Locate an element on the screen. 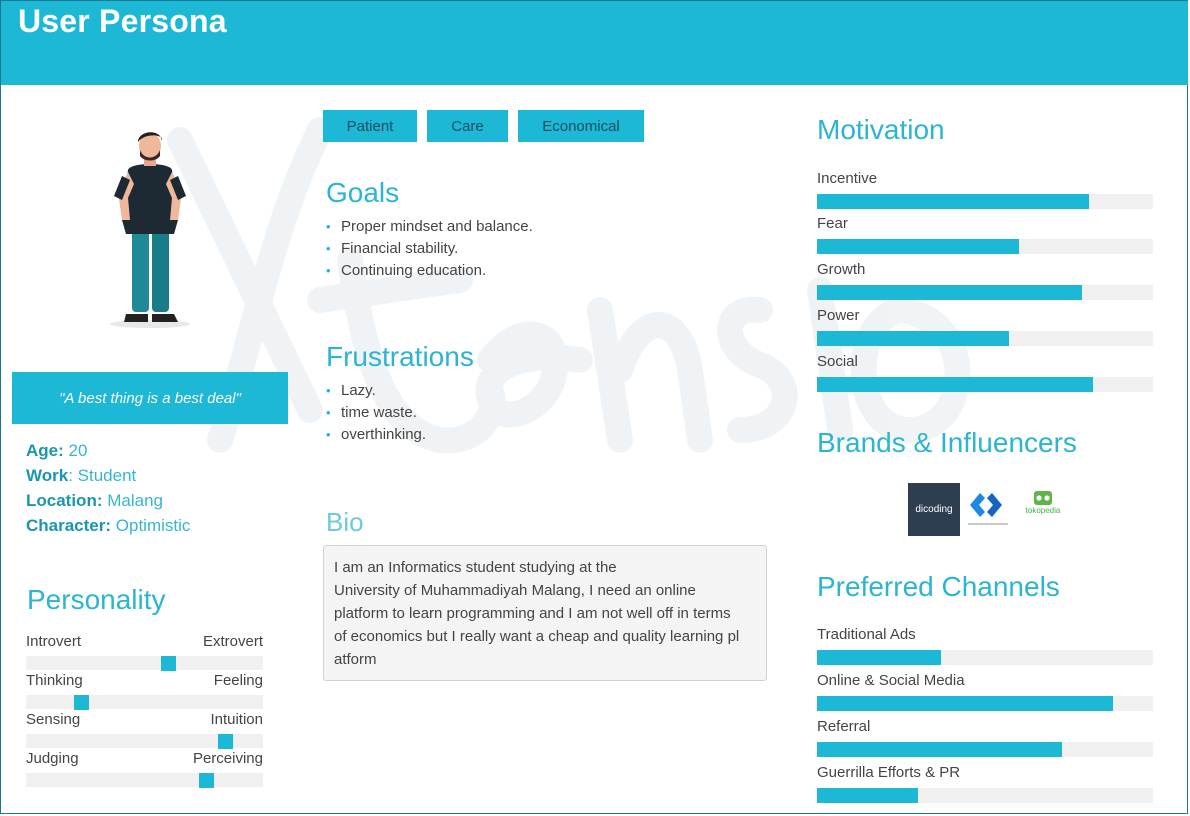 The image size is (1190, 816). coding-brand-logo is located at coordinates (988, 509).